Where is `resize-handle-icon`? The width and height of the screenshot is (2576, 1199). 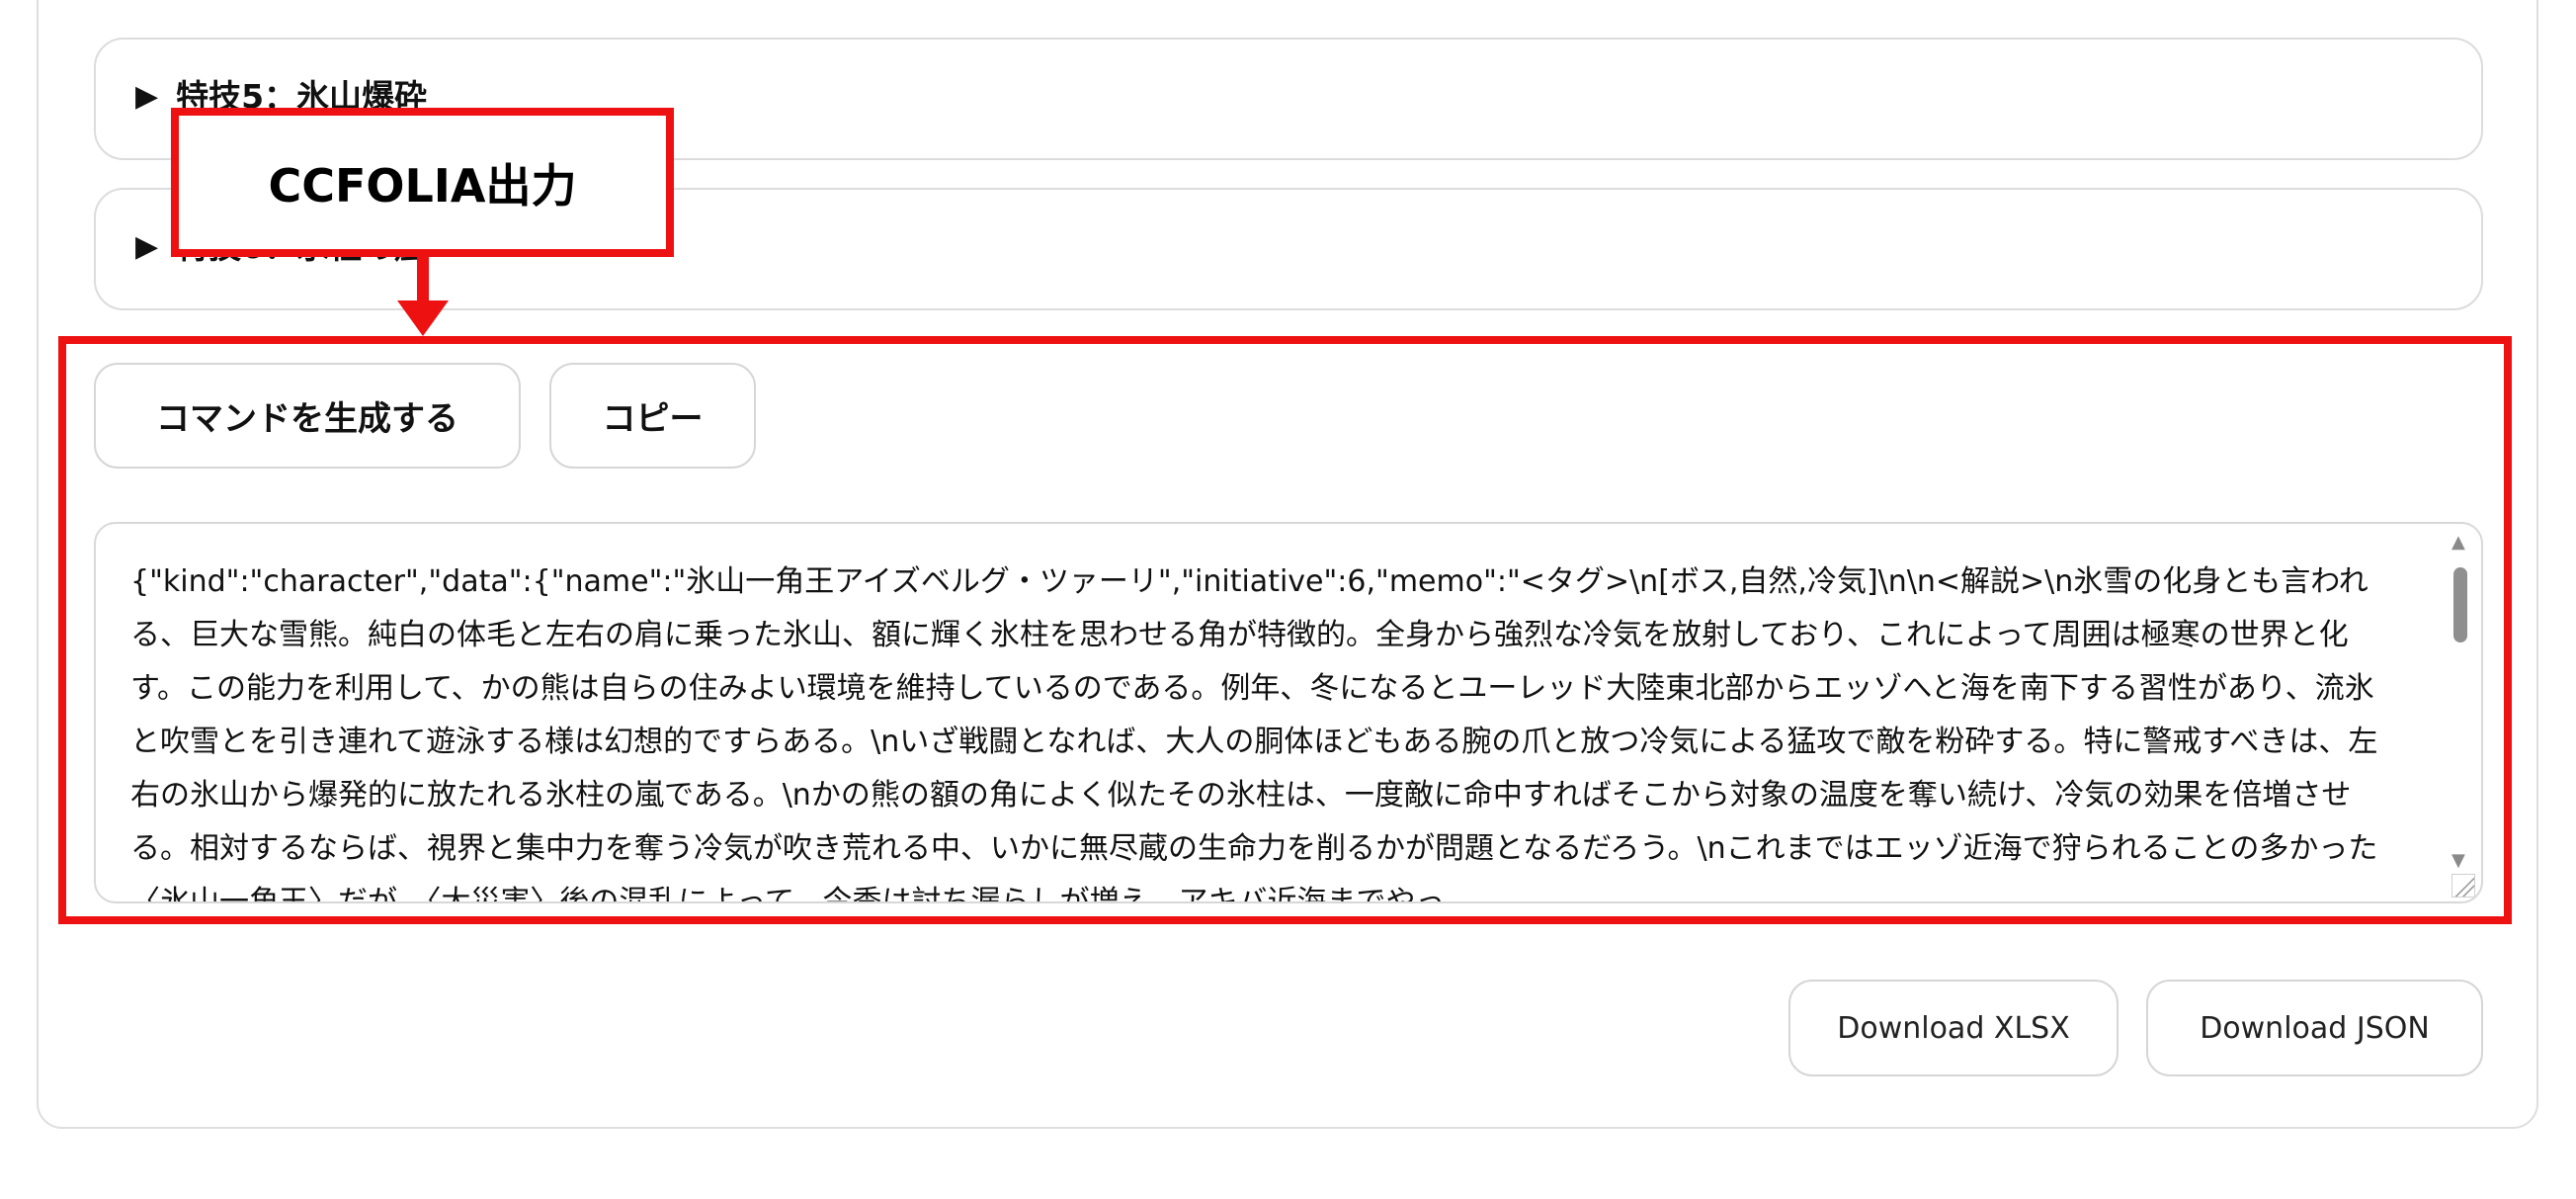
resize-handle-icon is located at coordinates (2463, 886).